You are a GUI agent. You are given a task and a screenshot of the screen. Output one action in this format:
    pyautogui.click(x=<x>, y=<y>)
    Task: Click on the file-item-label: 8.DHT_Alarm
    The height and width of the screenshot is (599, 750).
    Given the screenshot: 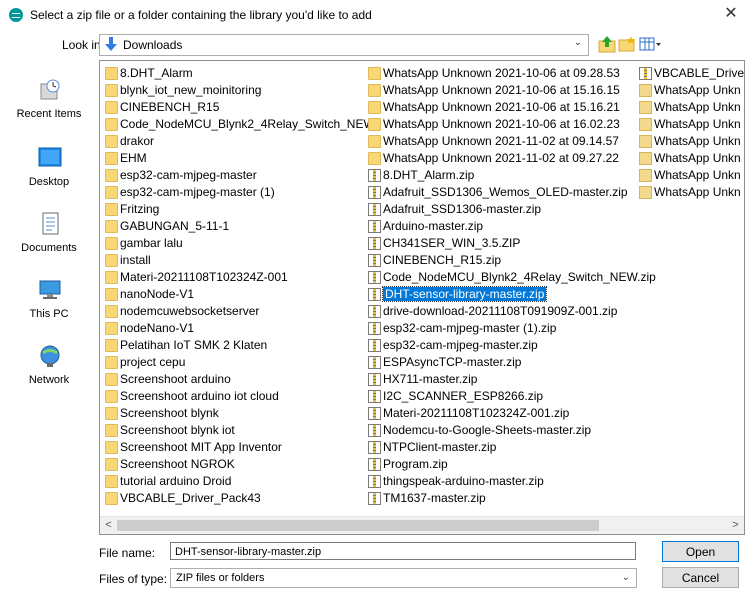 What is the action you would take?
    pyautogui.click(x=156, y=73)
    